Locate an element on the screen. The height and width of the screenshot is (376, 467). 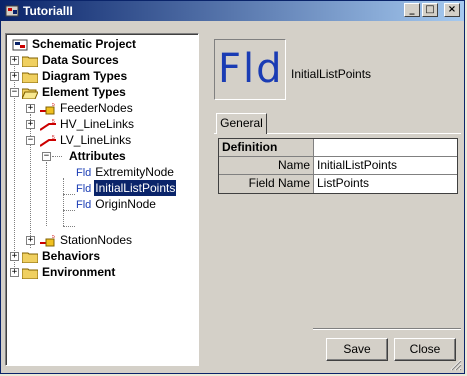
tree-label: Element Types is located at coordinates (84, 92).